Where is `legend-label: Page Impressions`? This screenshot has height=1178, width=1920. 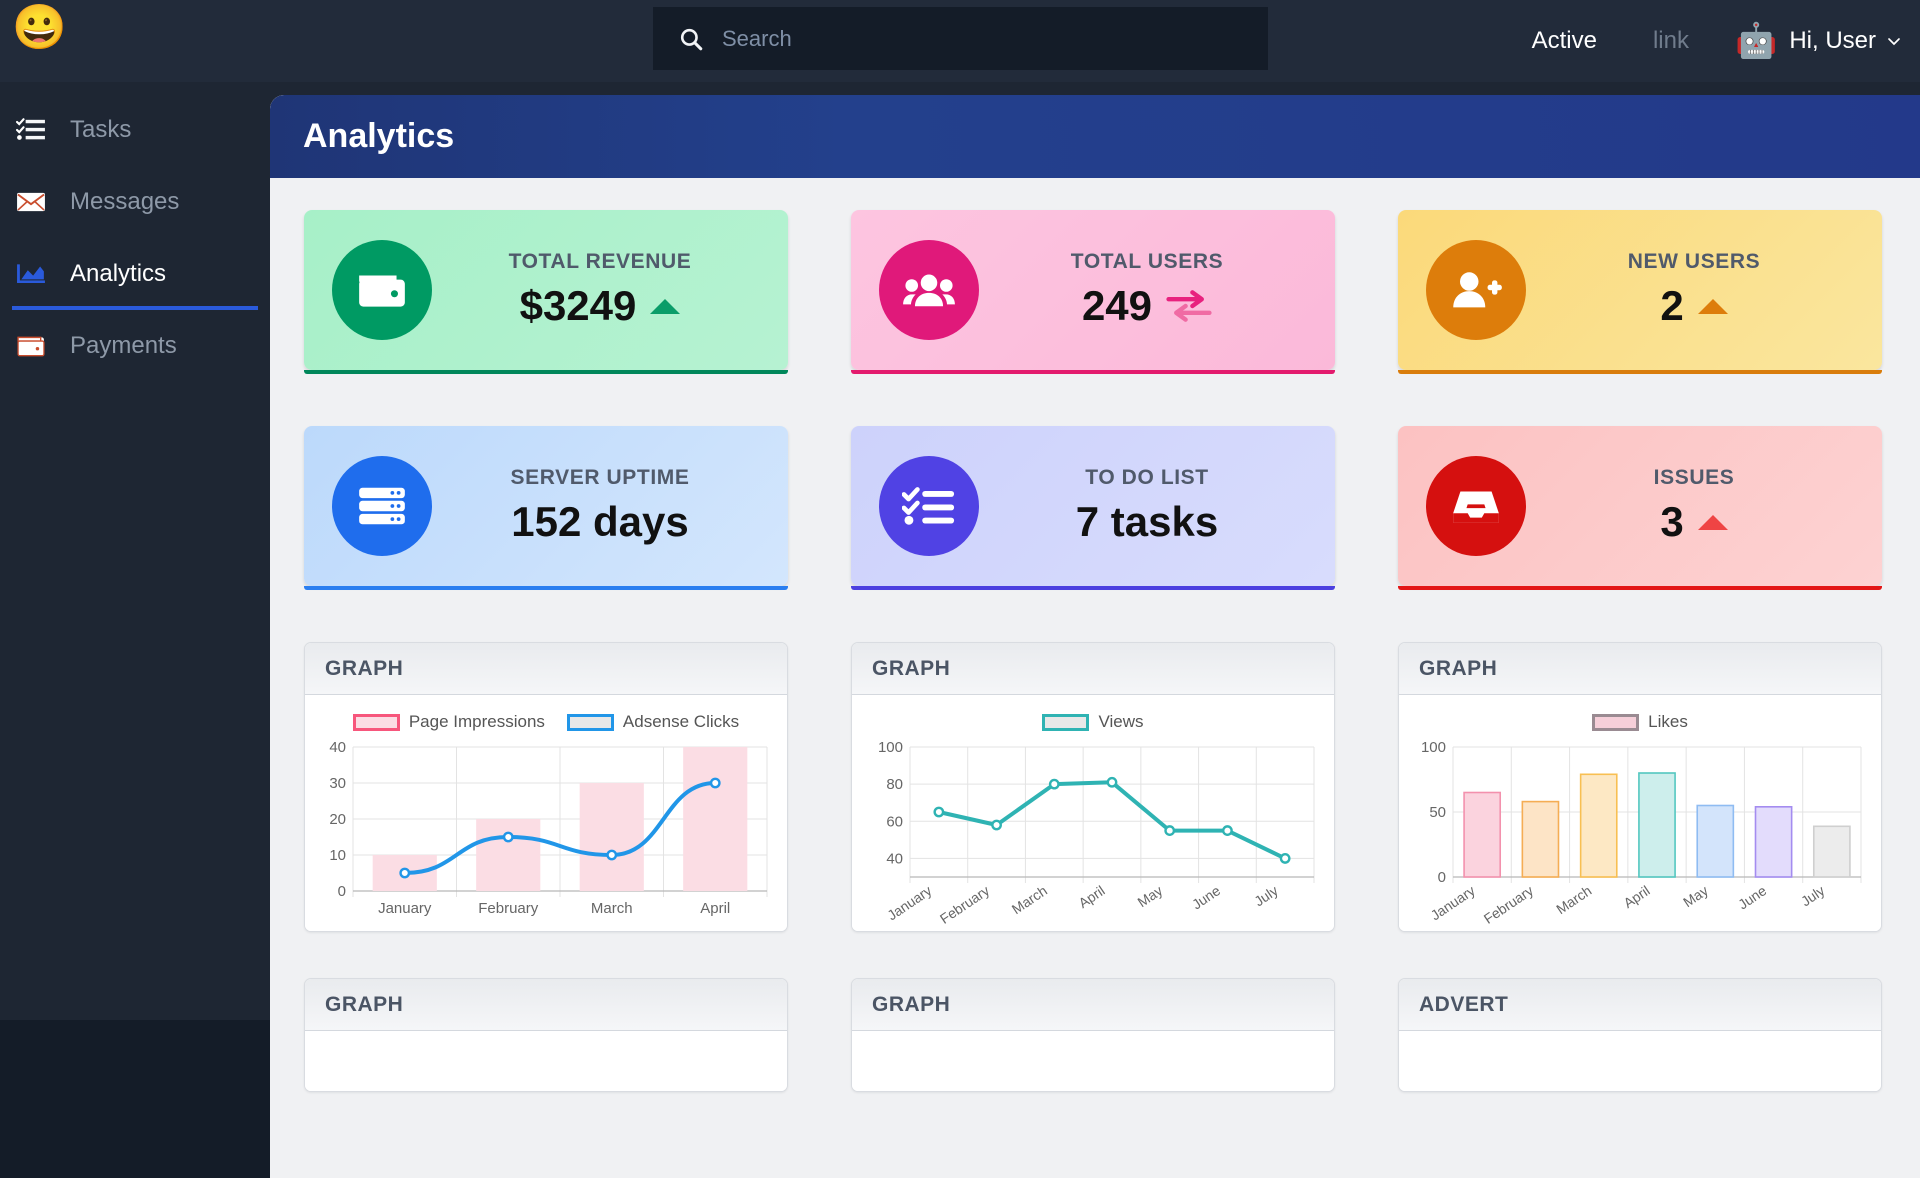
legend-label: Page Impressions is located at coordinates (476, 721).